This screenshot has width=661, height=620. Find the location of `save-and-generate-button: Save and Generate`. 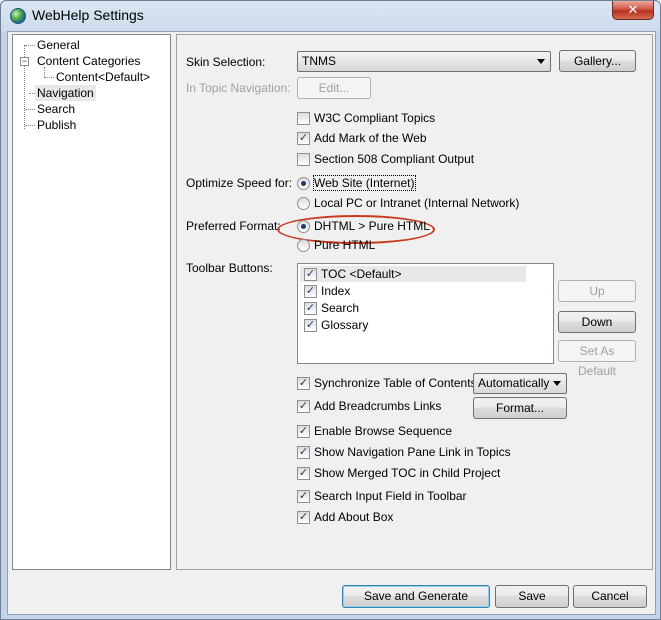

save-and-generate-button: Save and Generate is located at coordinates (416, 596).